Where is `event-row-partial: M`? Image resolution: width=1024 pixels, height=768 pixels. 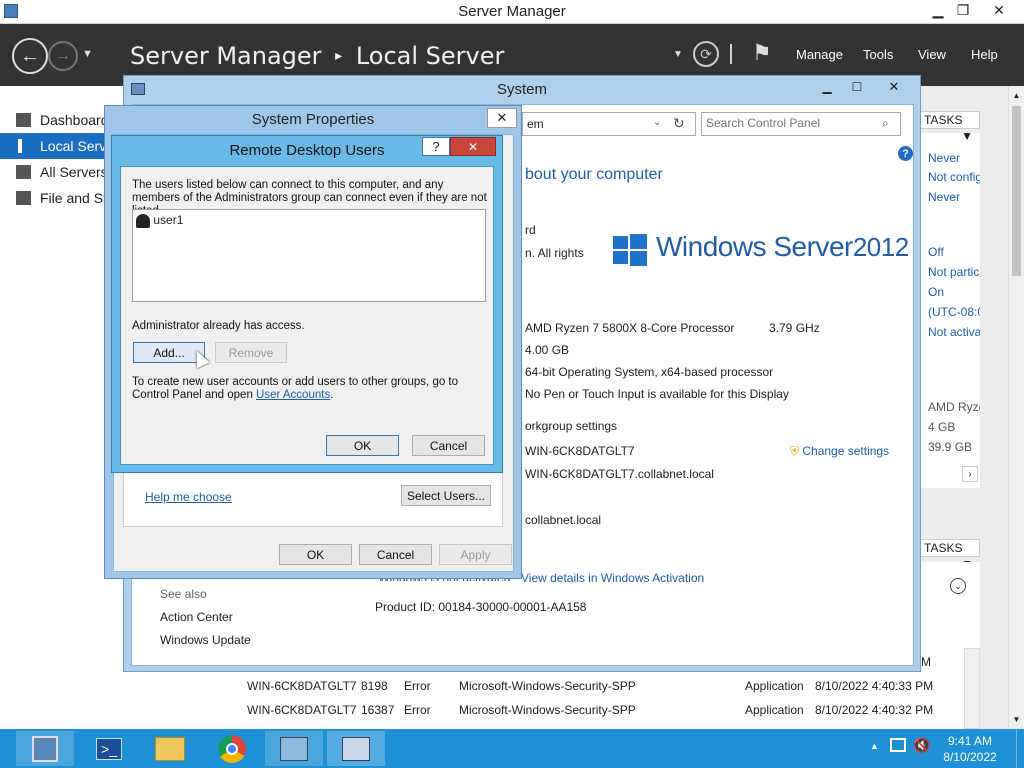 event-row-partial: M is located at coordinates (926, 662).